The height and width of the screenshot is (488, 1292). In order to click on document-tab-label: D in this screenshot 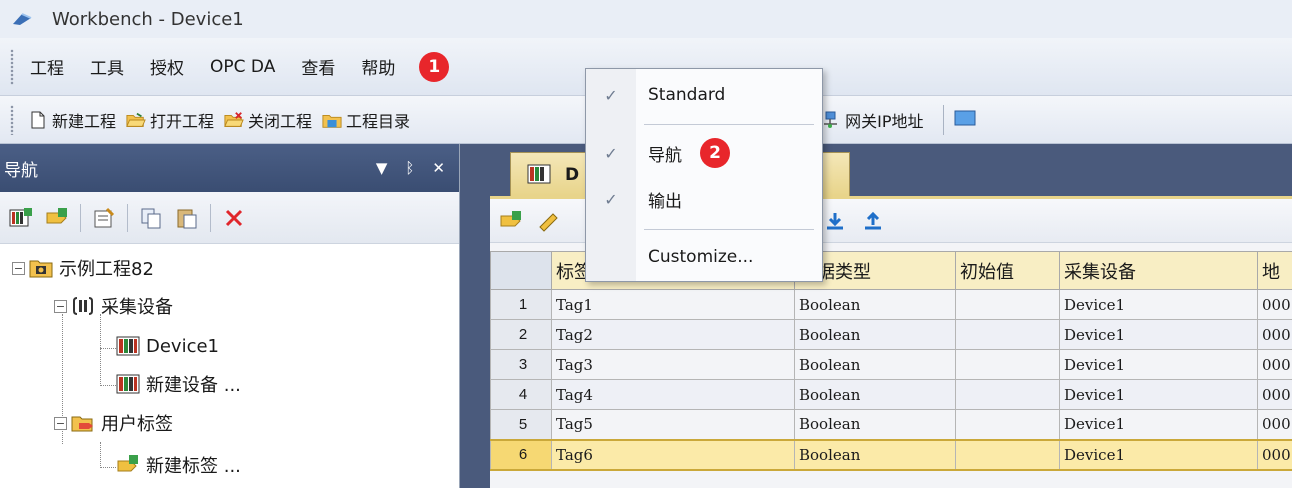, I will do `click(572, 174)`.